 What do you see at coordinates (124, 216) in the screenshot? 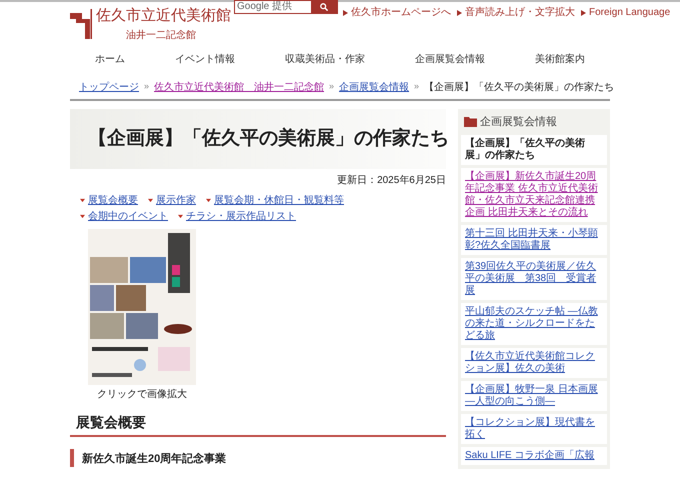
I see `anchor-link: 会期中のイベント` at bounding box center [124, 216].